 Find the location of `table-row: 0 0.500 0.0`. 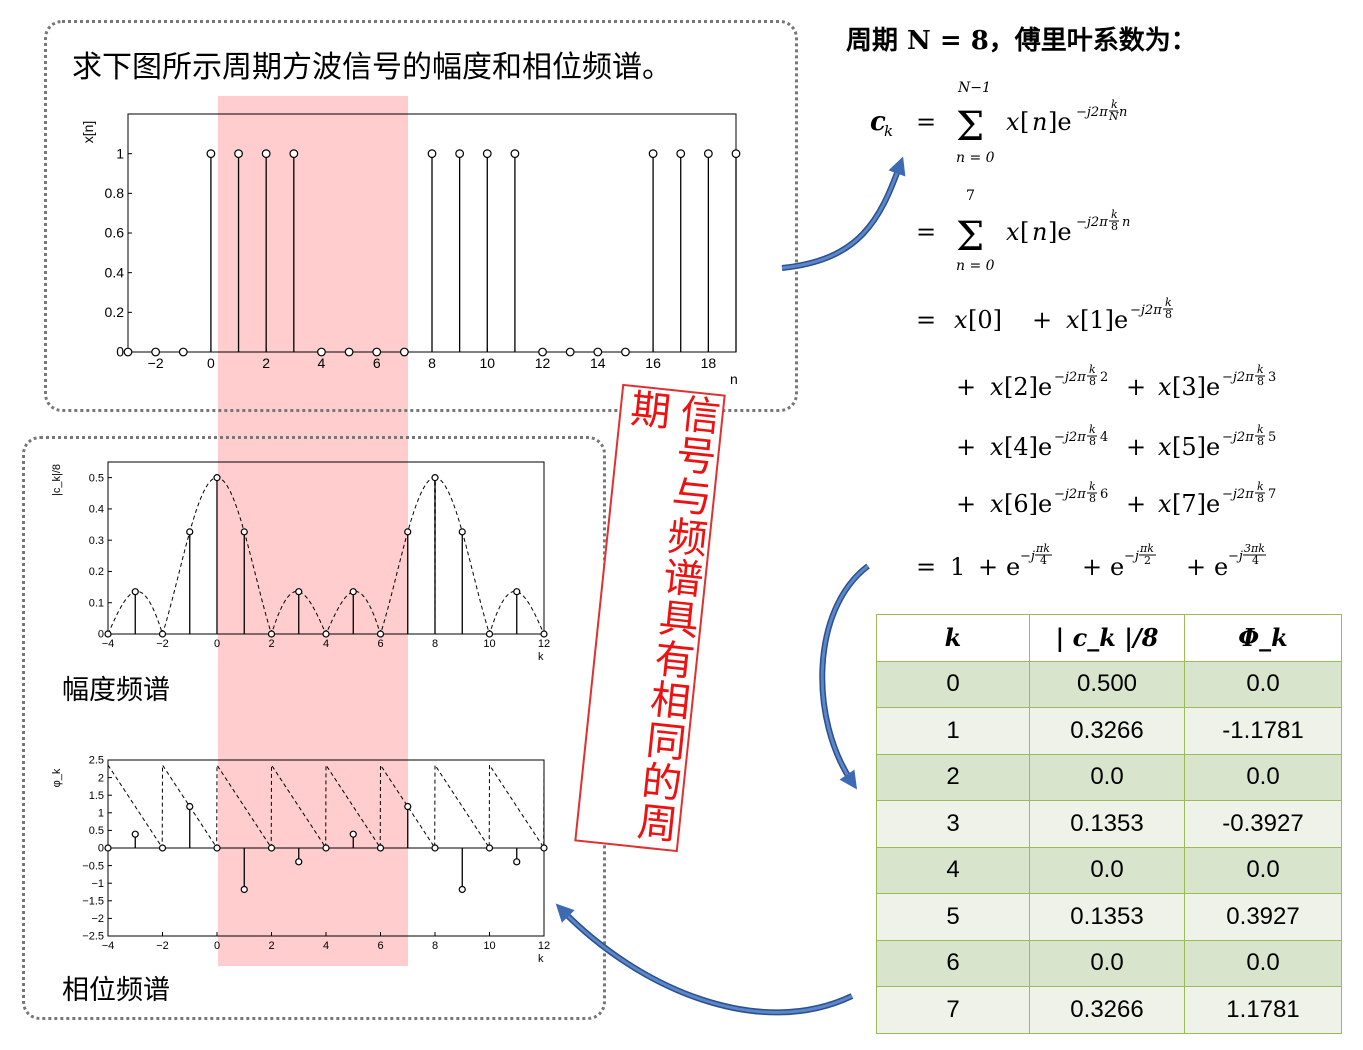

table-row: 0 0.500 0.0 is located at coordinates (1109, 684).